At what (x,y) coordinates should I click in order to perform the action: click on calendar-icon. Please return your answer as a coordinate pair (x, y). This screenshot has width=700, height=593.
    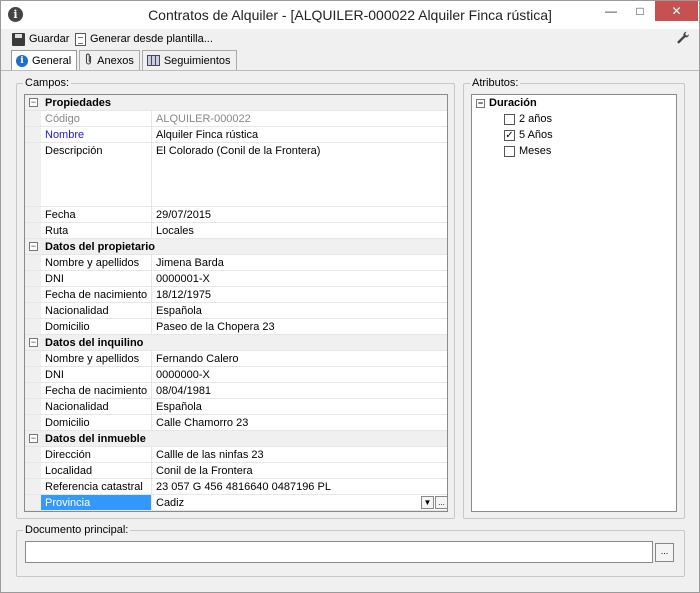
    Looking at the image, I should click on (153, 60).